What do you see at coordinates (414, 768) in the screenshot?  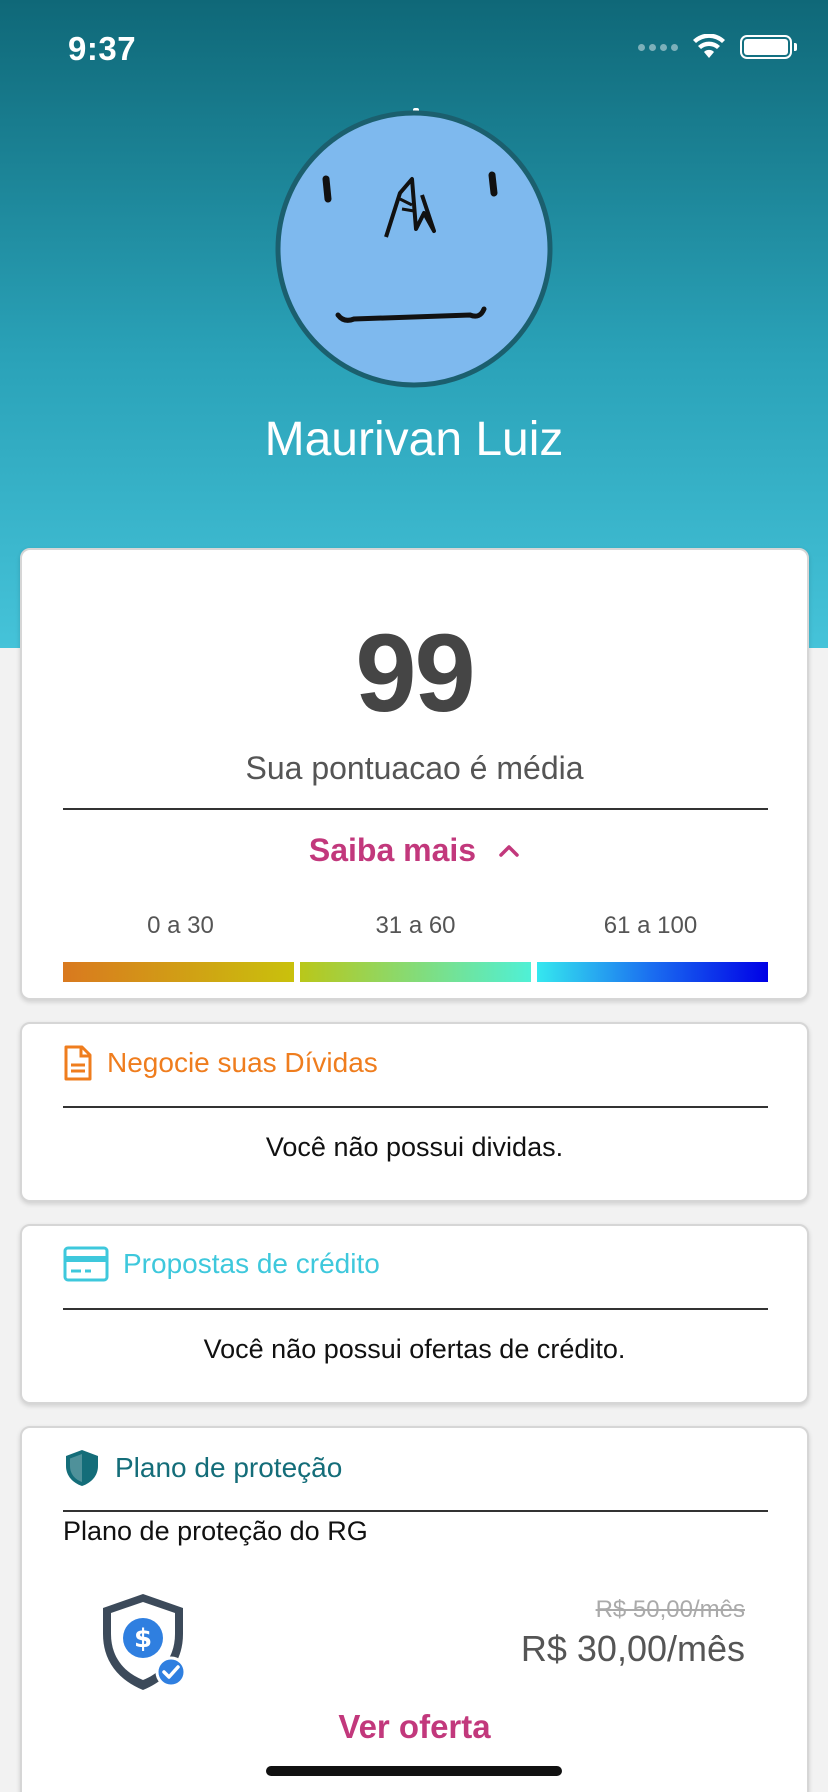 I see `score-description: Sua pontuacao é média` at bounding box center [414, 768].